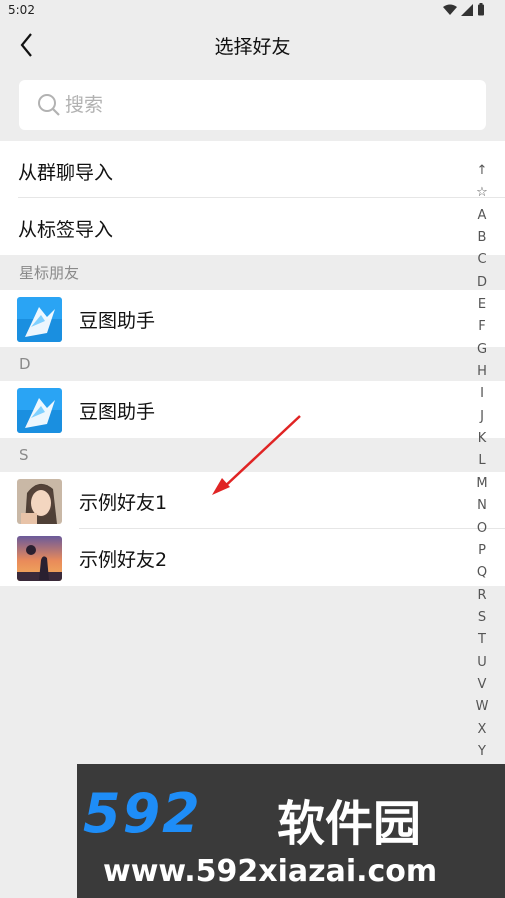  What do you see at coordinates (450, 9) in the screenshot?
I see `wifi-icon` at bounding box center [450, 9].